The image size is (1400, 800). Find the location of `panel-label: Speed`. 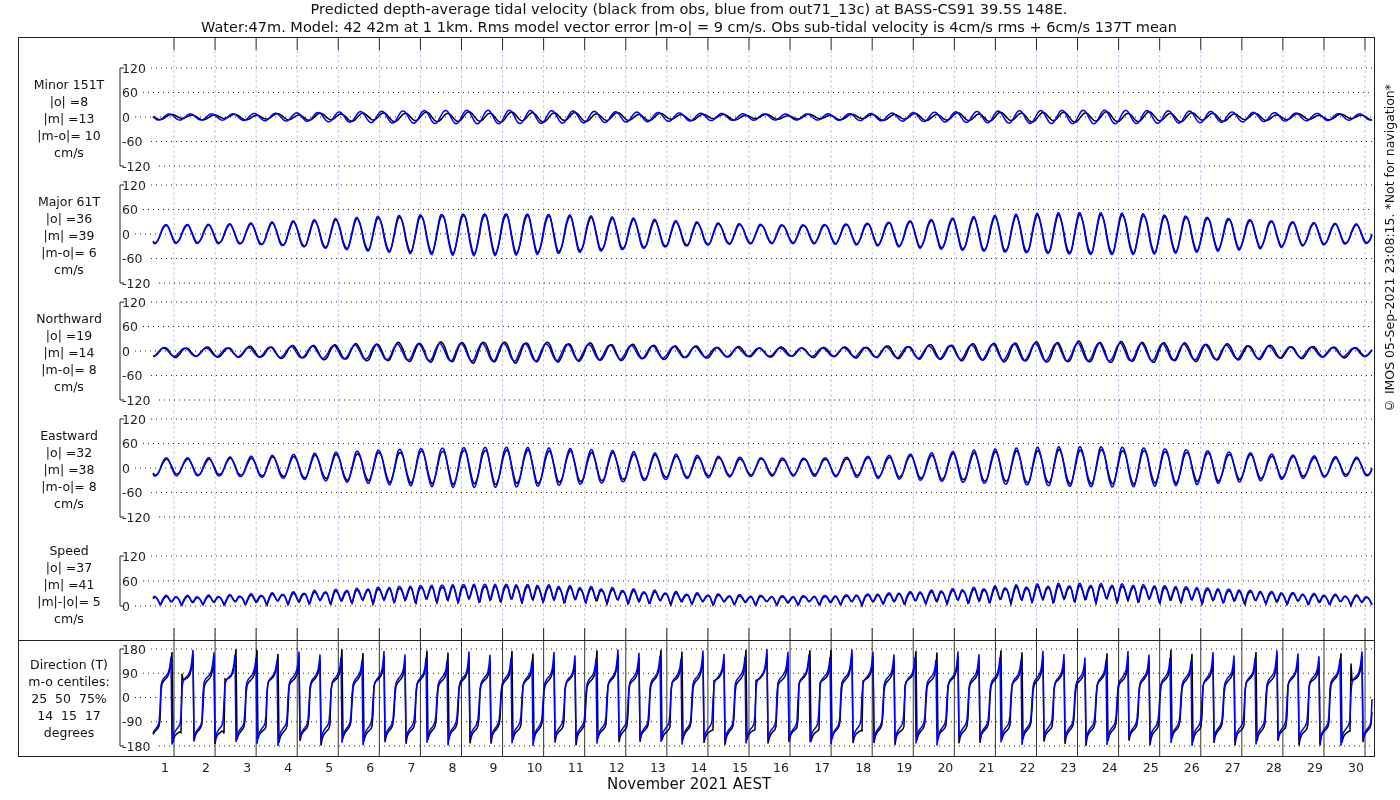

panel-label: Speed is located at coordinates (69, 550).